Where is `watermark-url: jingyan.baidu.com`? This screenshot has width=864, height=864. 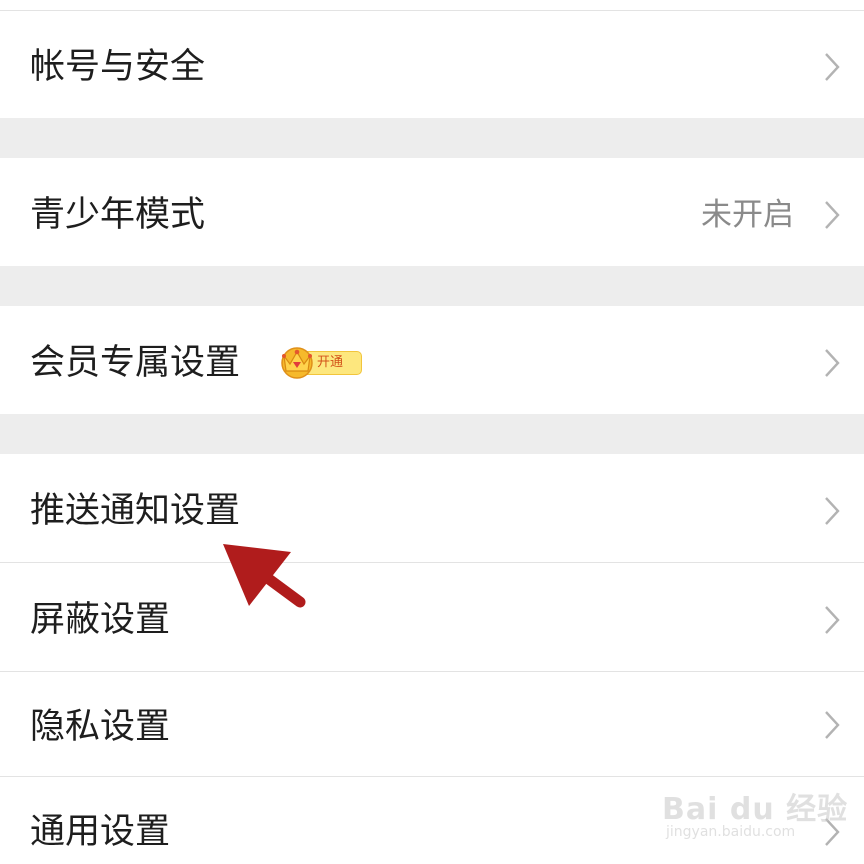
watermark-url: jingyan.baidu.com is located at coordinates (731, 832).